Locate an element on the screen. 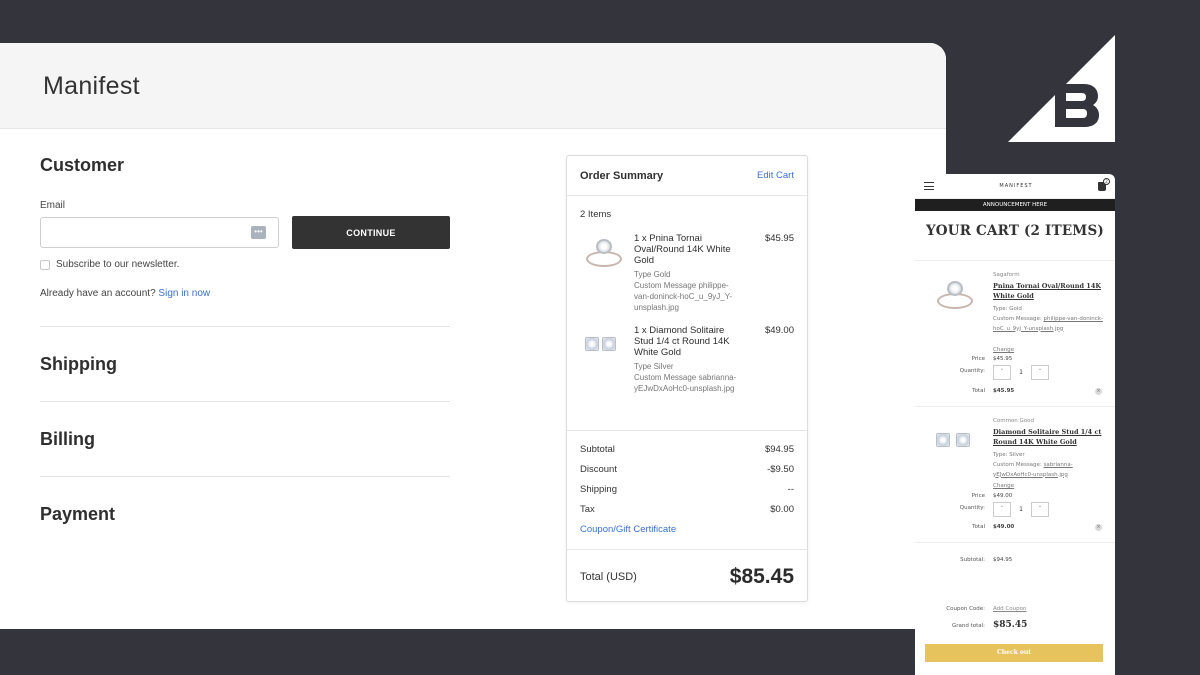  order-total: Total (USD) $85.45 is located at coordinates (687, 576).